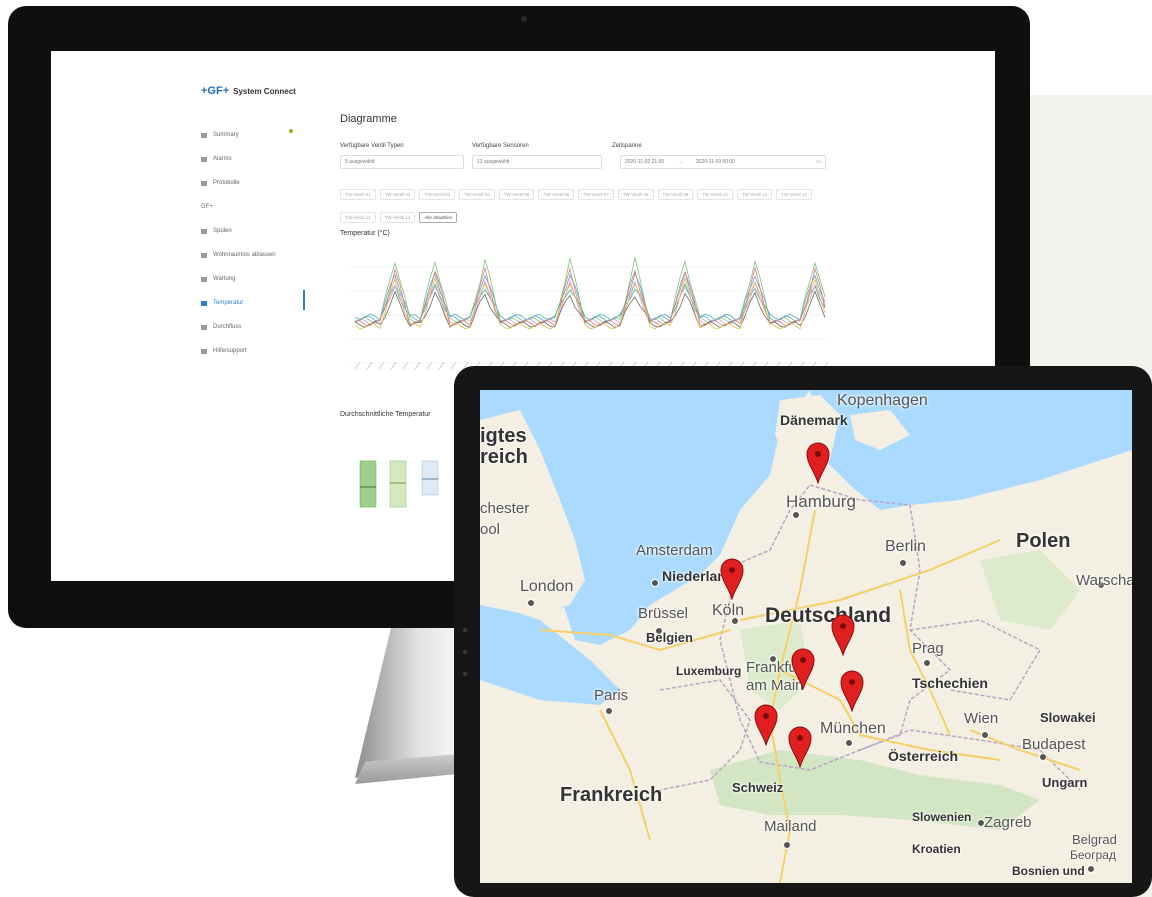 The image size is (1152, 897). What do you see at coordinates (397, 194) in the screenshot?
I see `sensor-chip: TW-Ventil 02` at bounding box center [397, 194].